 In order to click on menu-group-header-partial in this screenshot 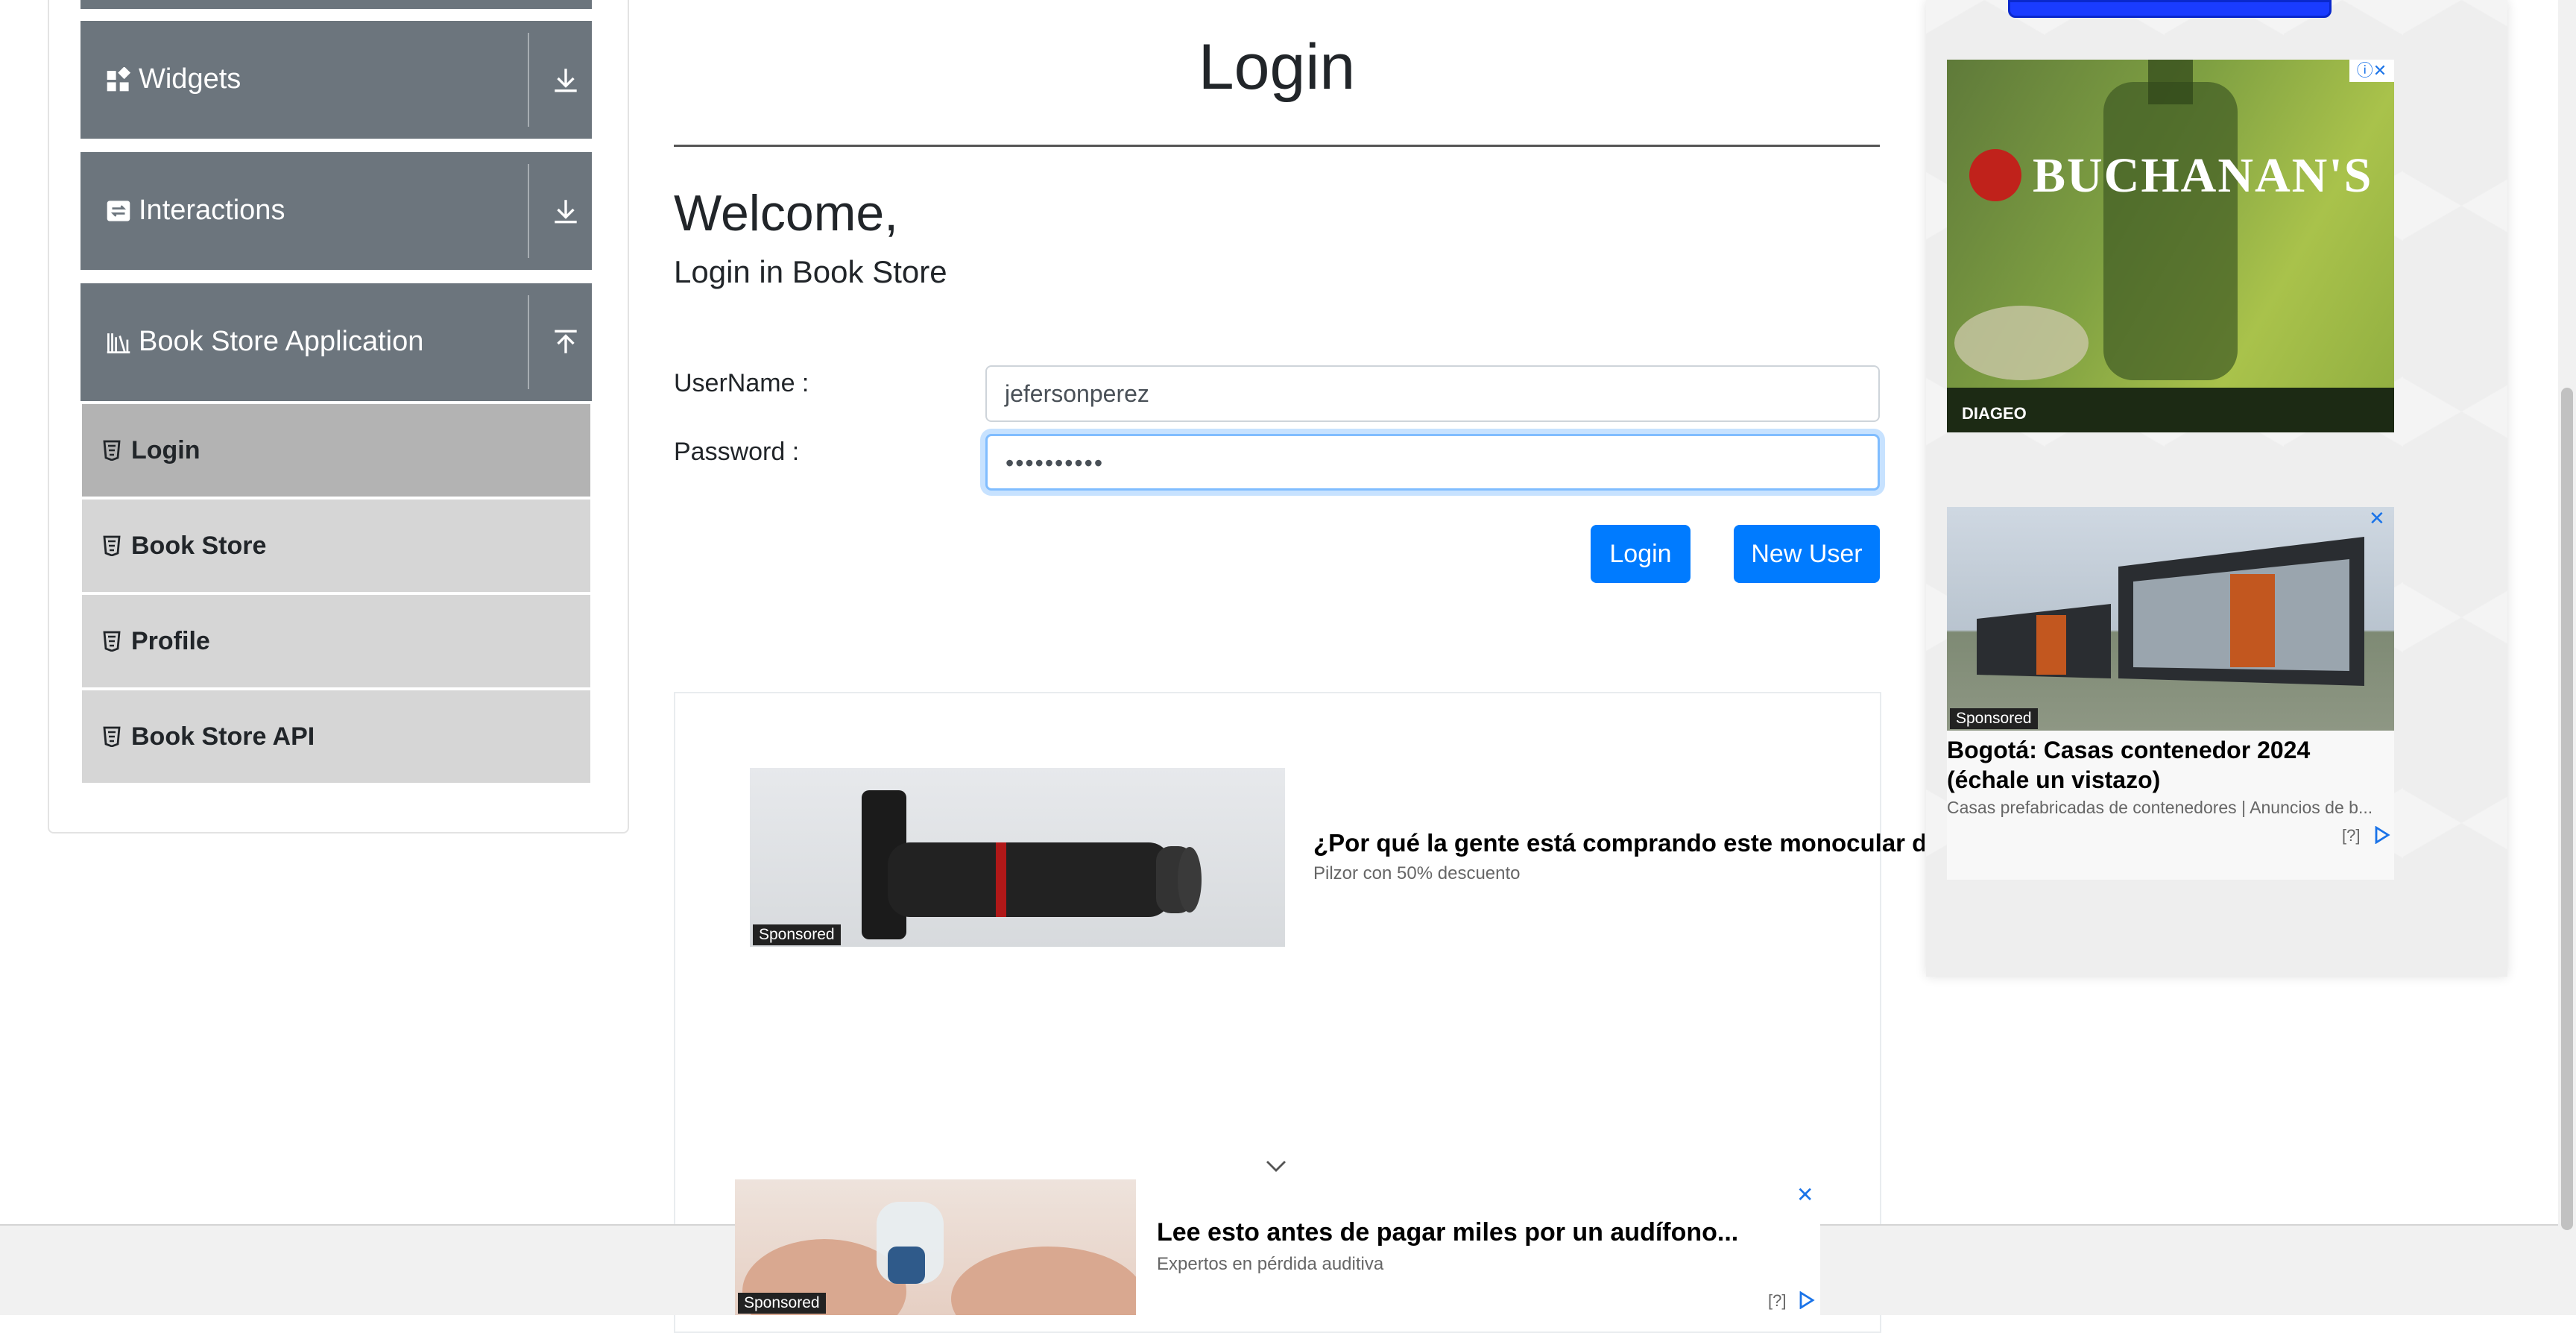, I will do `click(336, 4)`.